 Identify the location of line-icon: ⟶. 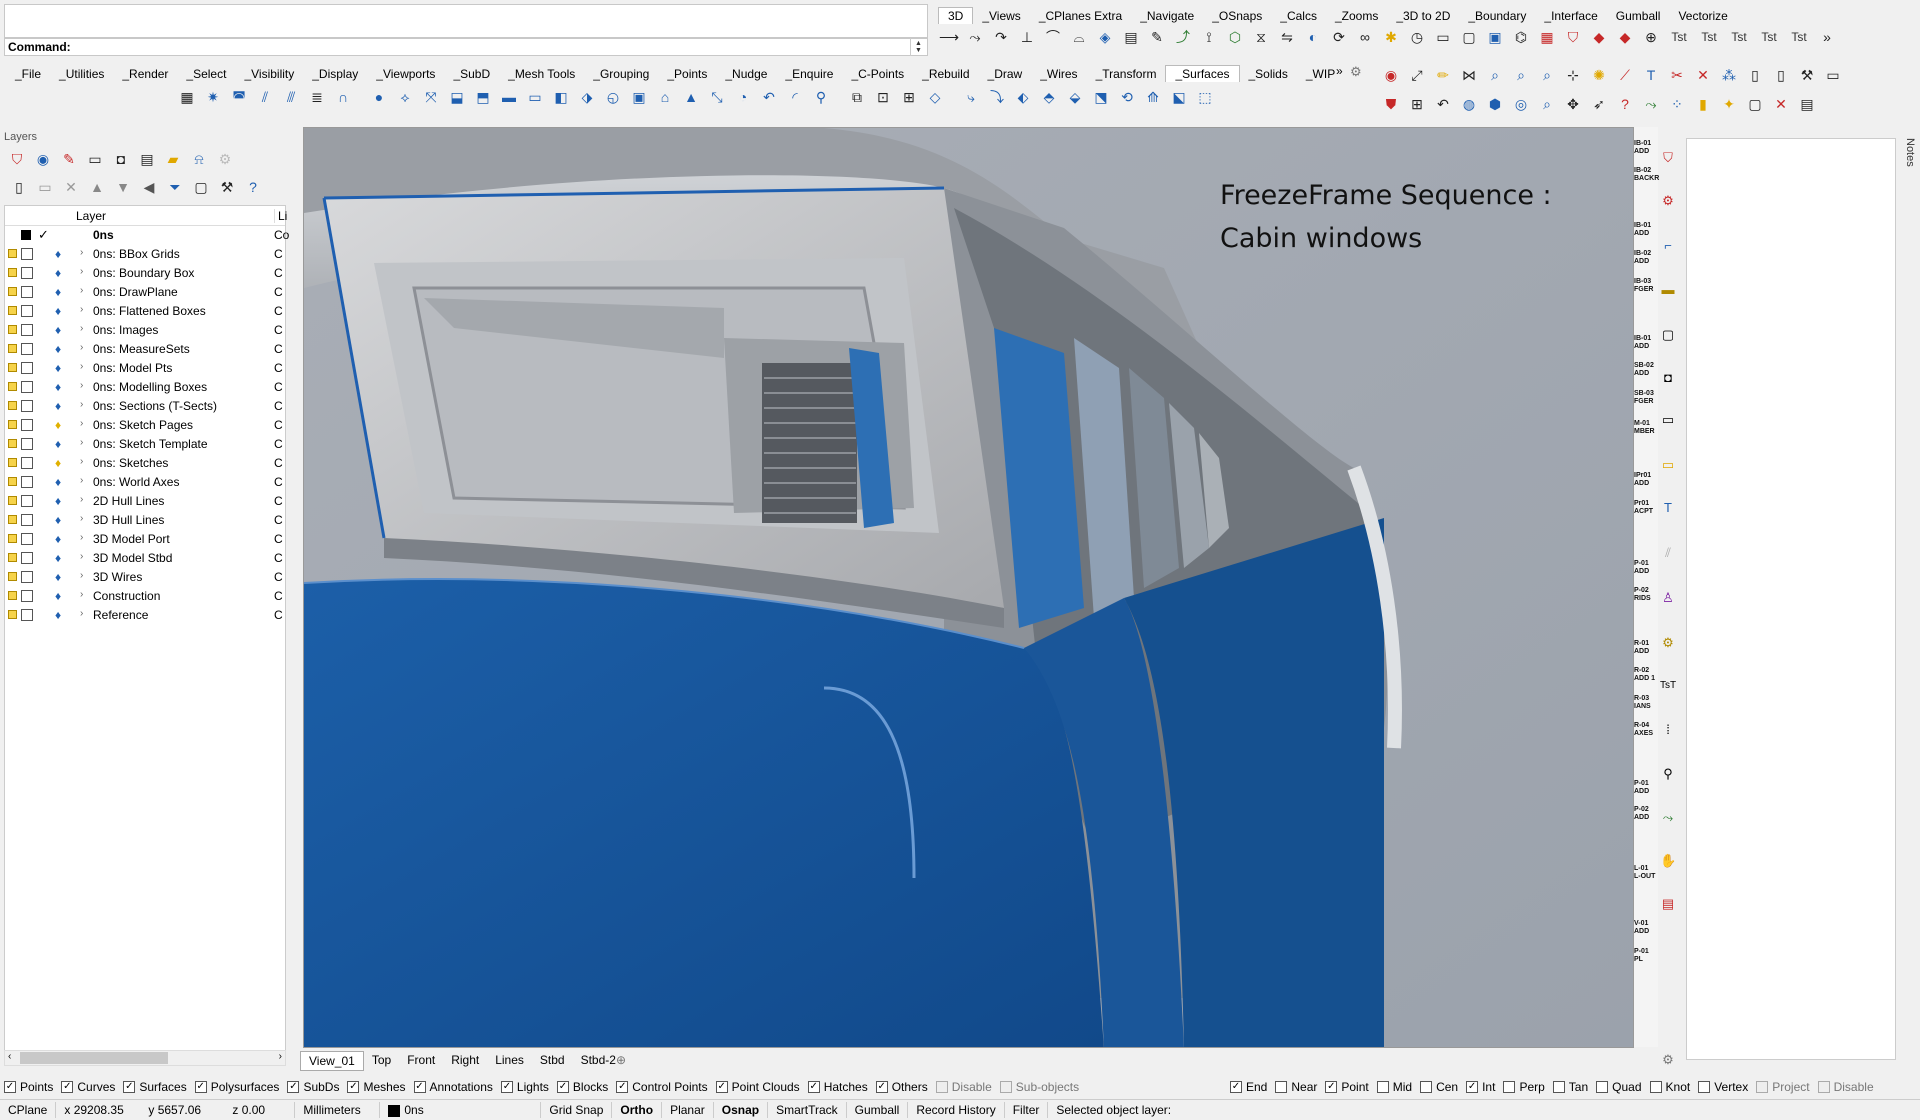
(949, 37).